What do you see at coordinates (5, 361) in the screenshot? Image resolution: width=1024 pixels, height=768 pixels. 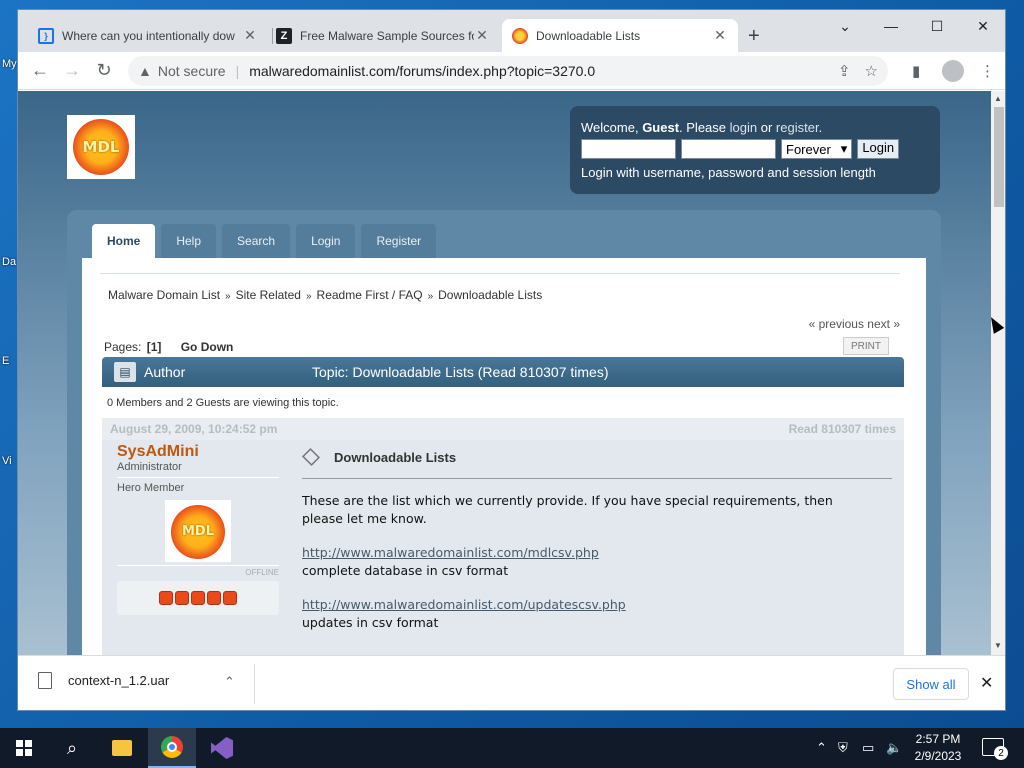 I see `desktop-icon-label: E` at bounding box center [5, 361].